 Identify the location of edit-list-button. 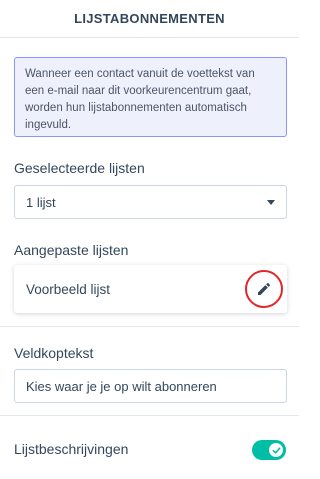
(264, 289).